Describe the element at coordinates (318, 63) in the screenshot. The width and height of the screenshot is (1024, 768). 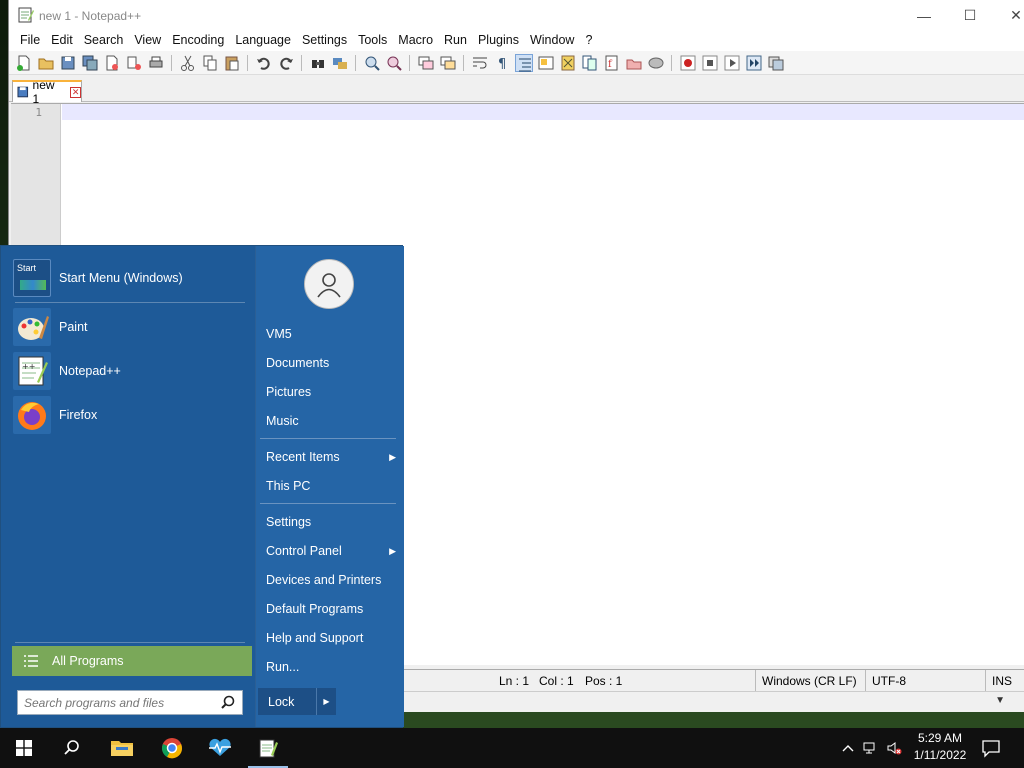
I see `find-icon` at that location.